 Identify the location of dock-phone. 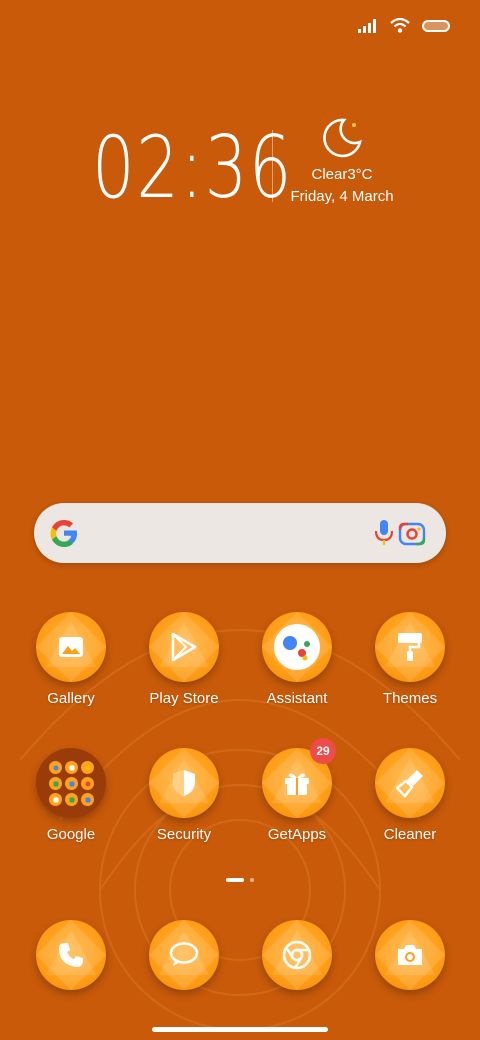
(71, 955).